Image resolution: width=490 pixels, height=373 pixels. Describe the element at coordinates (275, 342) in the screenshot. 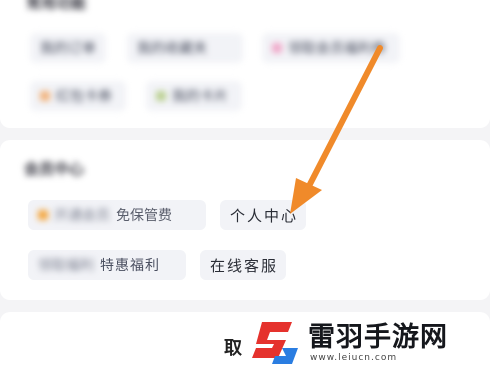

I see `watermark-logo-icon` at that location.